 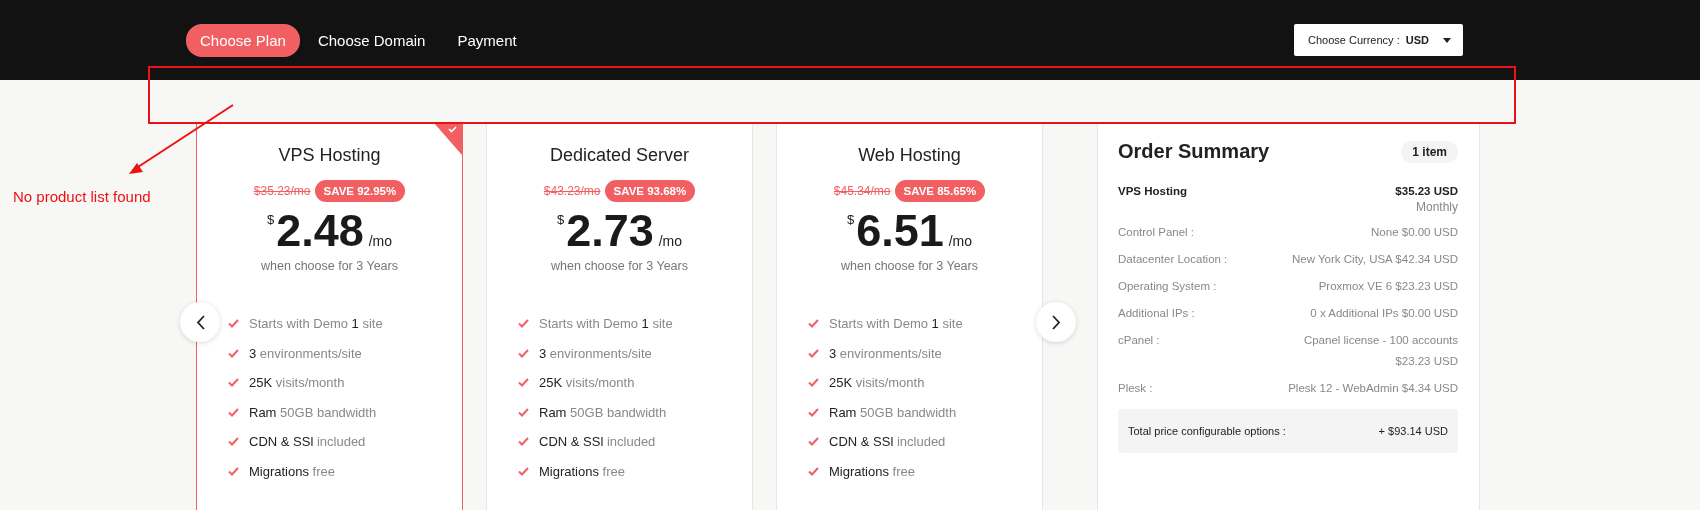 I want to click on option-label: Control Panel :, so click(x=1156, y=232).